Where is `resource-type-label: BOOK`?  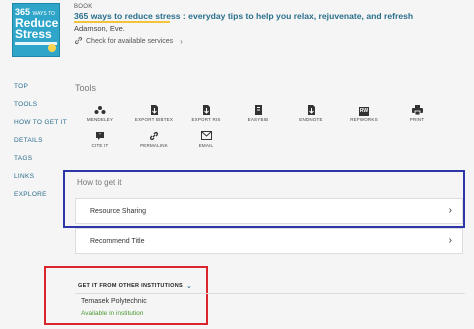
resource-type-label: BOOK is located at coordinates (83, 7).